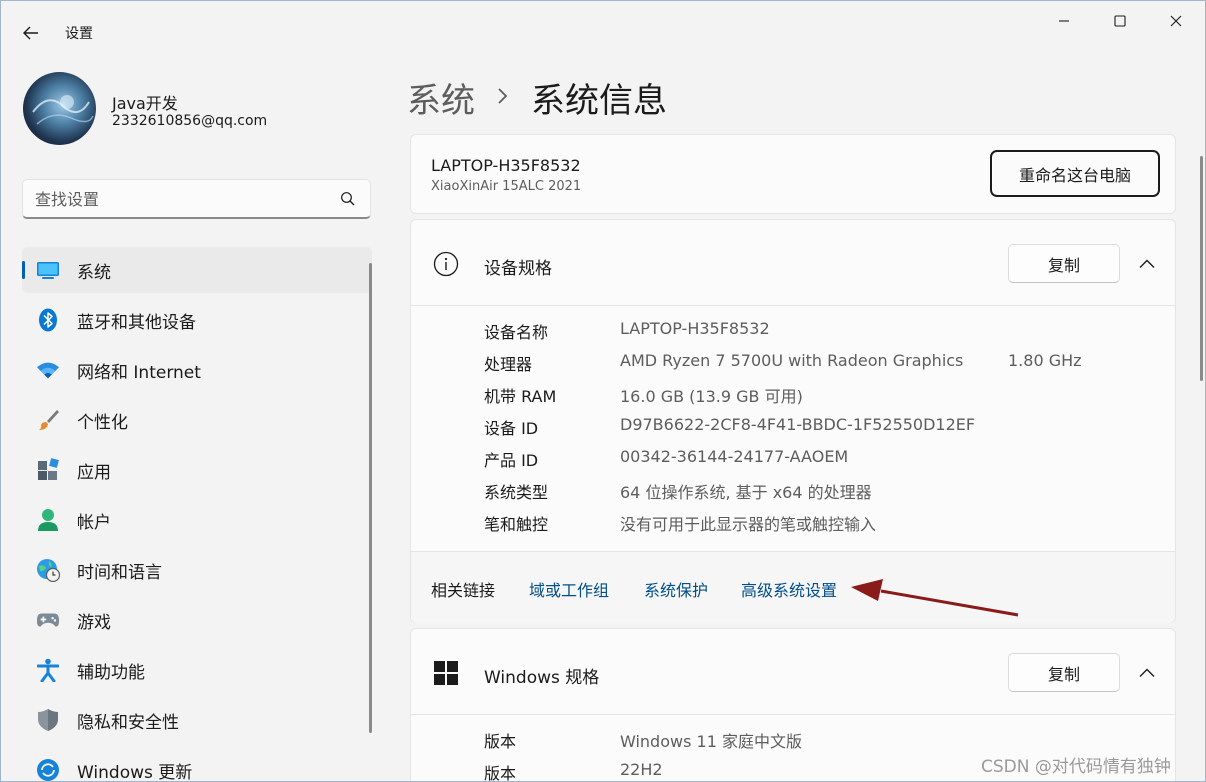 The image size is (1206, 782). I want to click on profile-name: Java开发, so click(145, 103).